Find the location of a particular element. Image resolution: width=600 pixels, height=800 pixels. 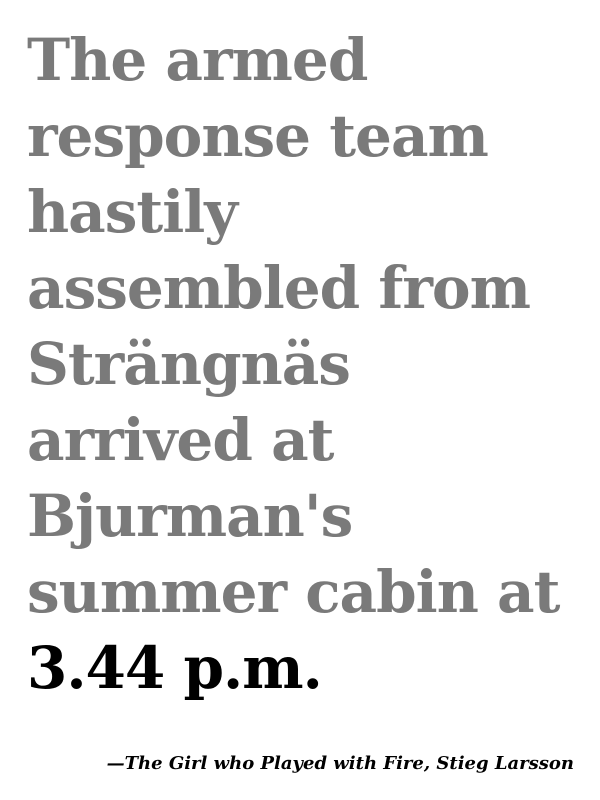

quote-line: response team is located at coordinates (258, 136).